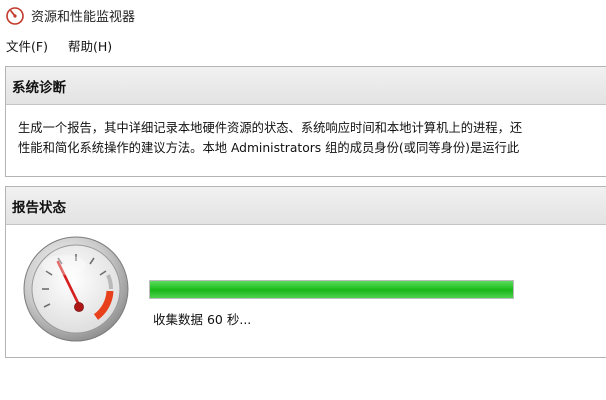  Describe the element at coordinates (303, 44) in the screenshot. I see `menu-bar: 文件(F) 帮助(H)` at that location.